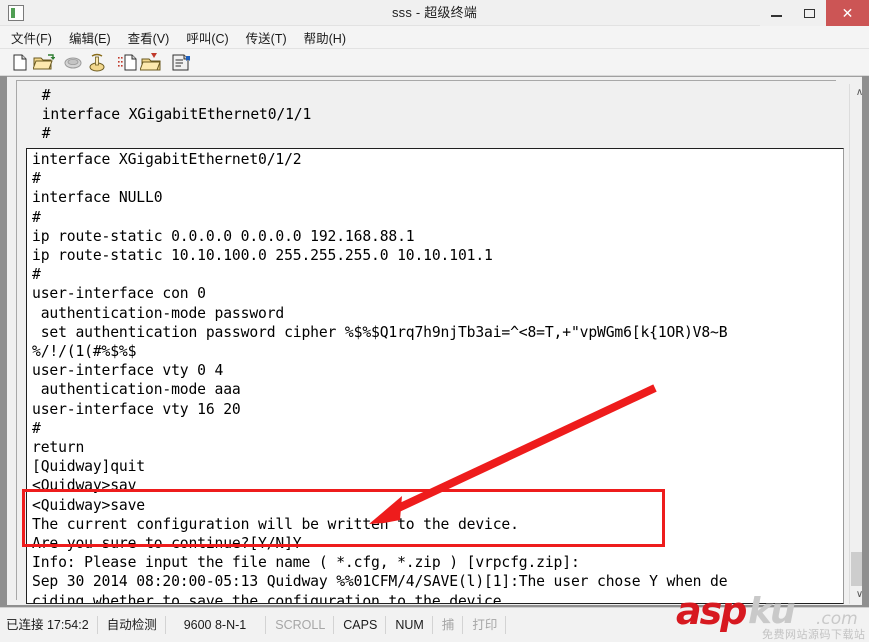 The image size is (869, 642). I want to click on call-phone-icon, so click(97, 62).